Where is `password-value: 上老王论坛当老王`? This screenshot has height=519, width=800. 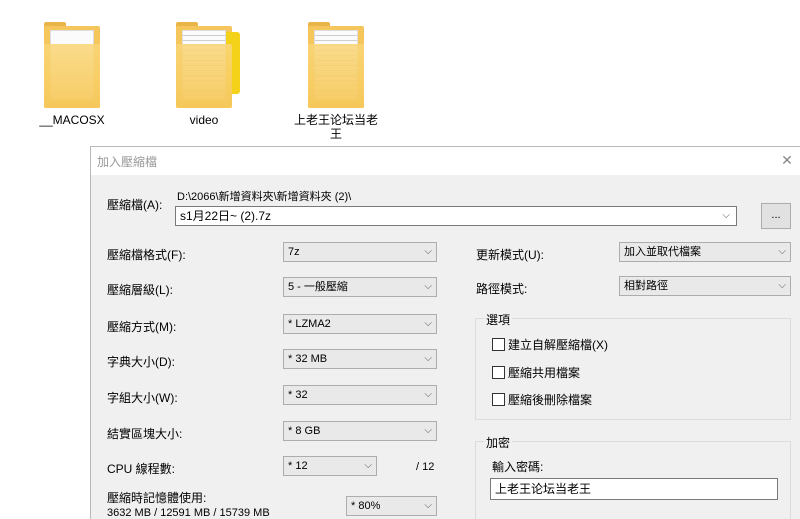 password-value: 上老王论坛当老王 is located at coordinates (543, 489).